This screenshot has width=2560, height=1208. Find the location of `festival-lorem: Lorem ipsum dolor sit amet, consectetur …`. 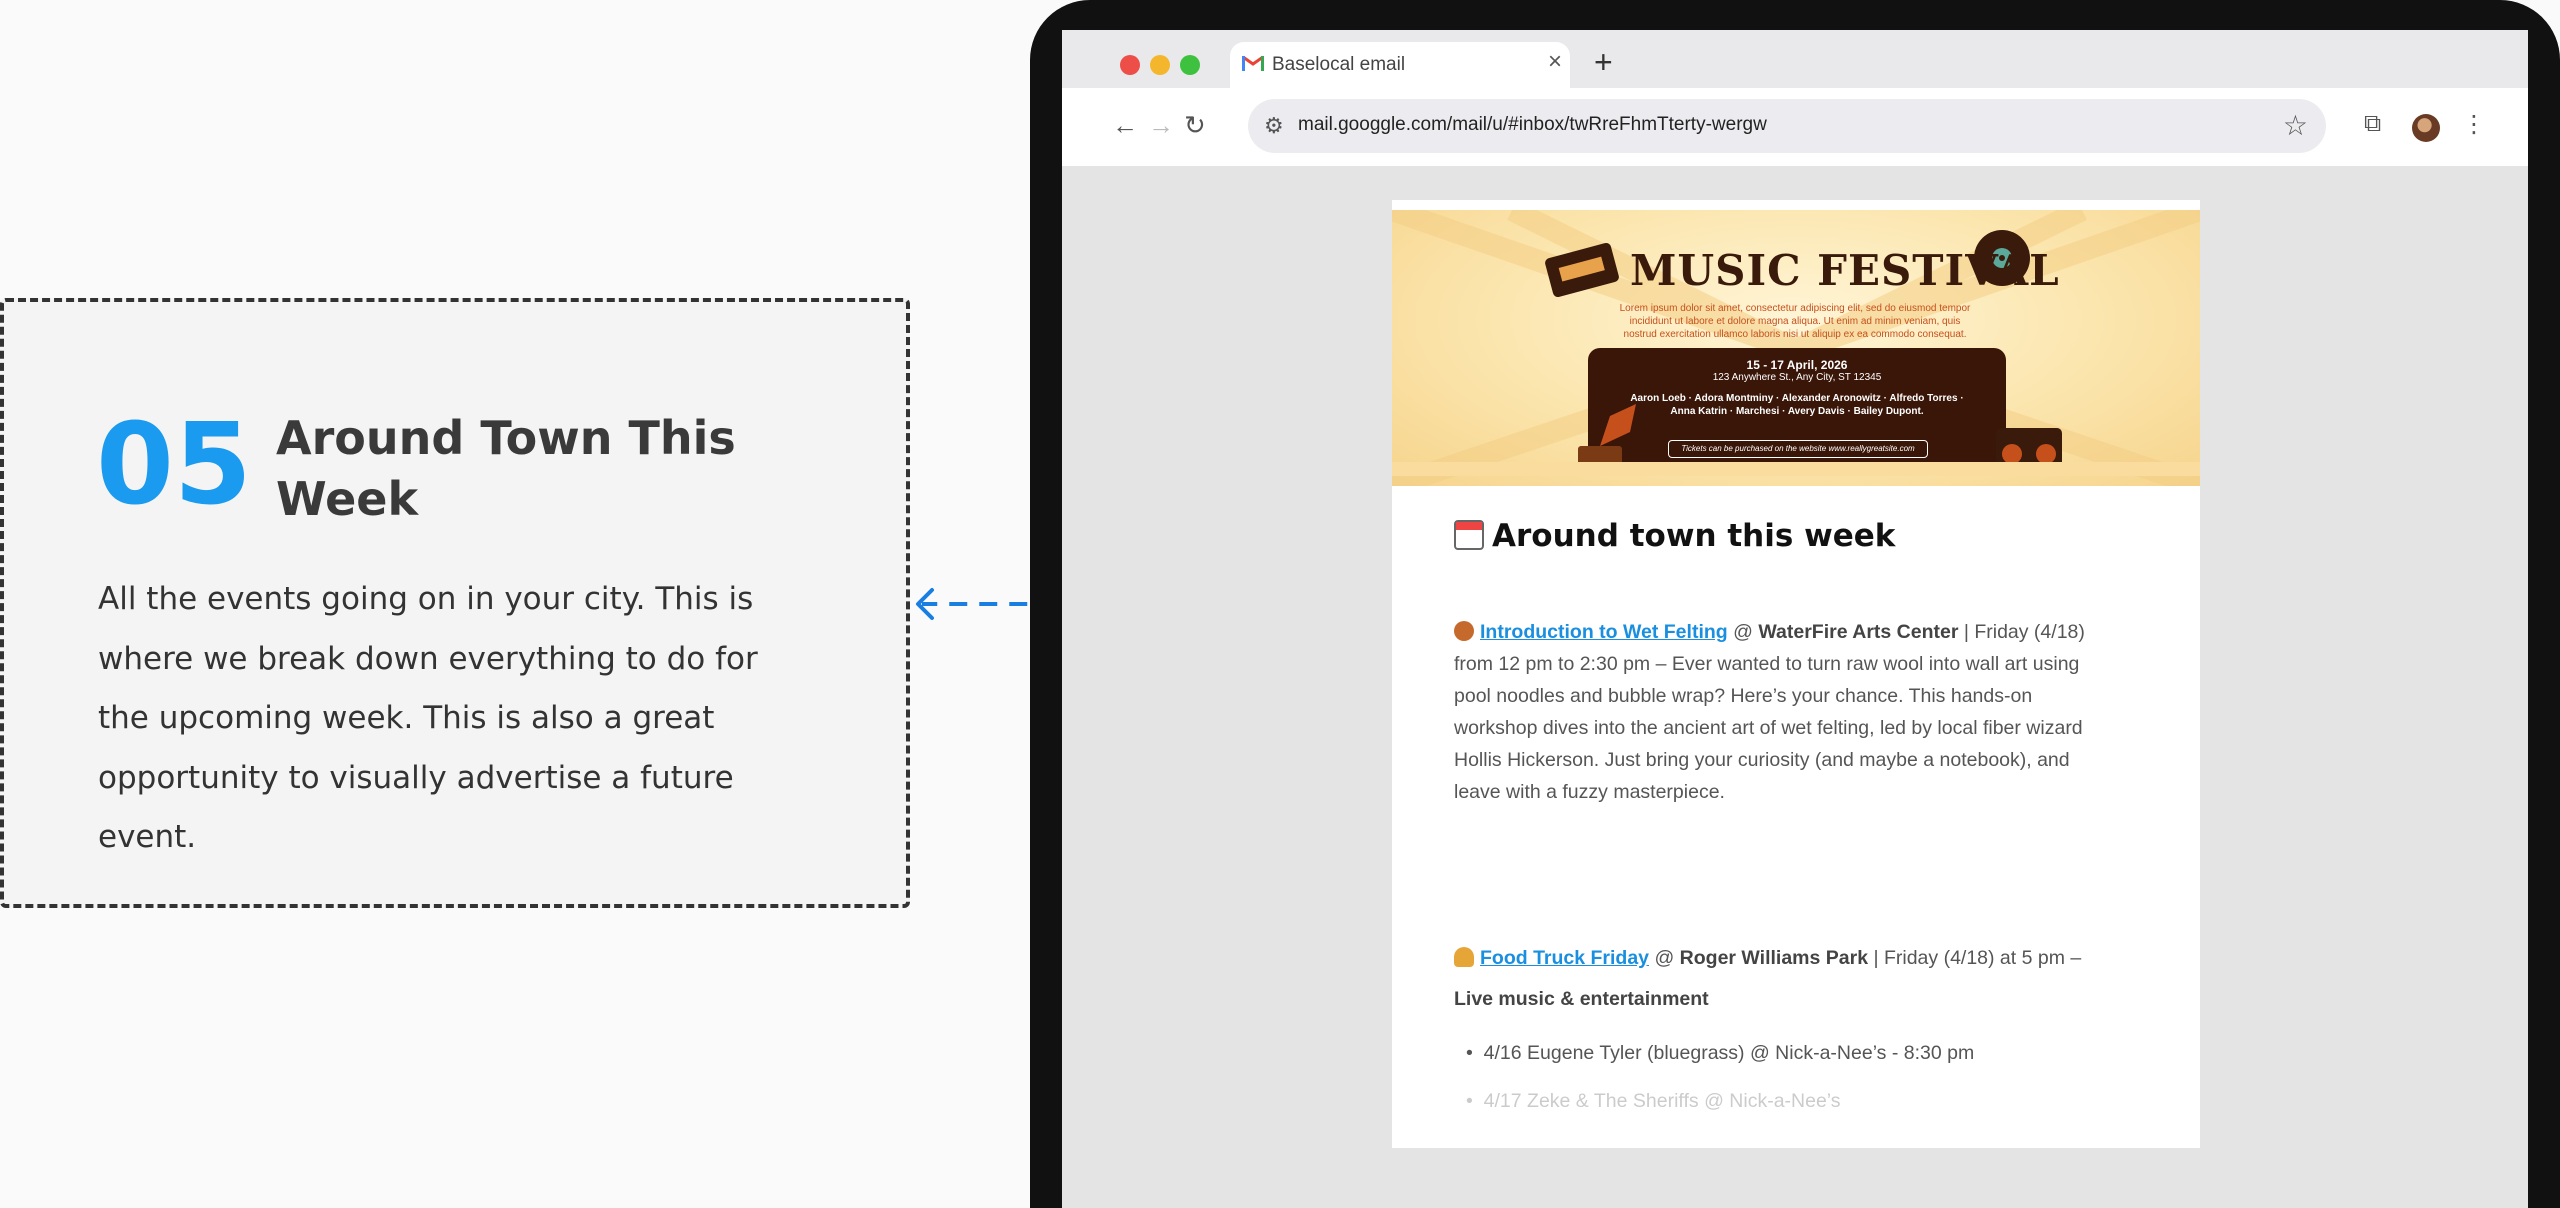

festival-lorem: Lorem ipsum dolor sit amet, consectetur … is located at coordinates (1795, 321).